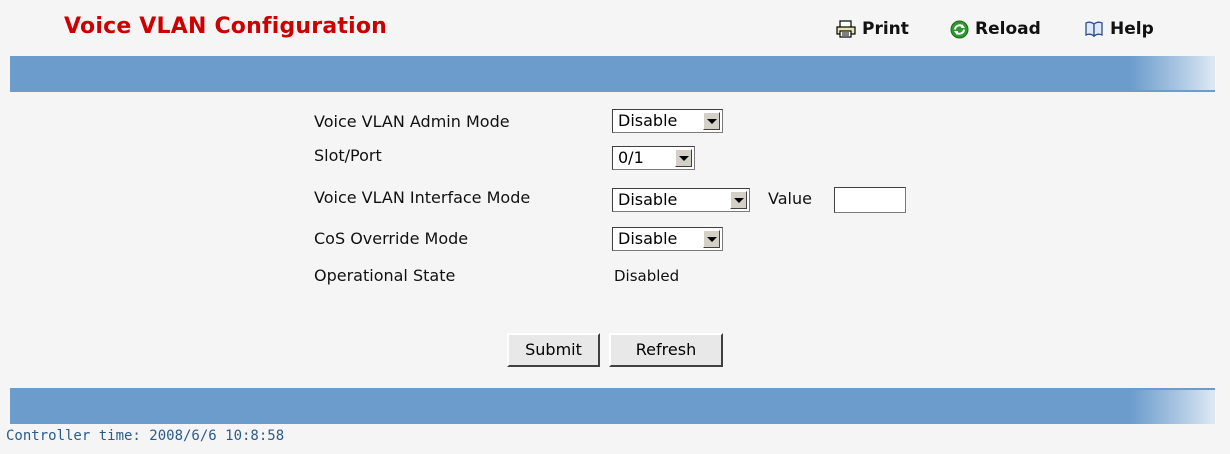 The height and width of the screenshot is (454, 1230). Describe the element at coordinates (1008, 29) in the screenshot. I see `reload-label: Reload` at that location.